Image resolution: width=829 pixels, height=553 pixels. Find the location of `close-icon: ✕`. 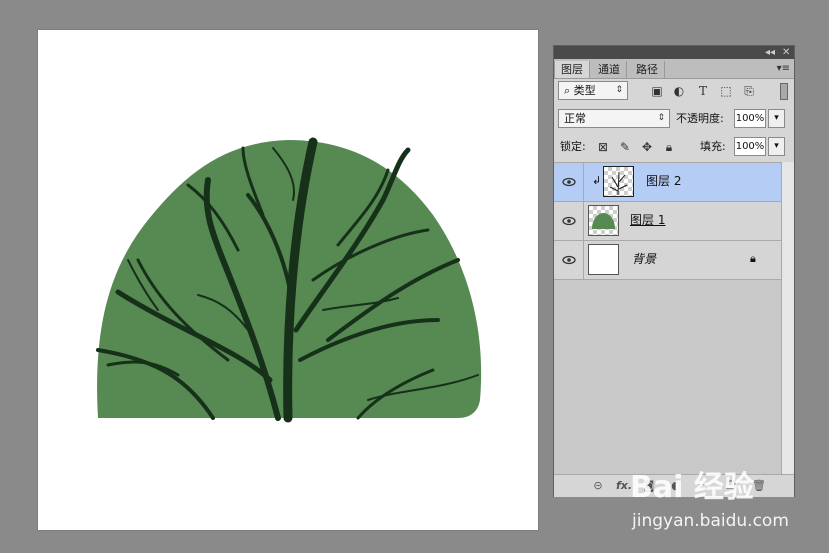

close-icon: ✕ is located at coordinates (786, 52).